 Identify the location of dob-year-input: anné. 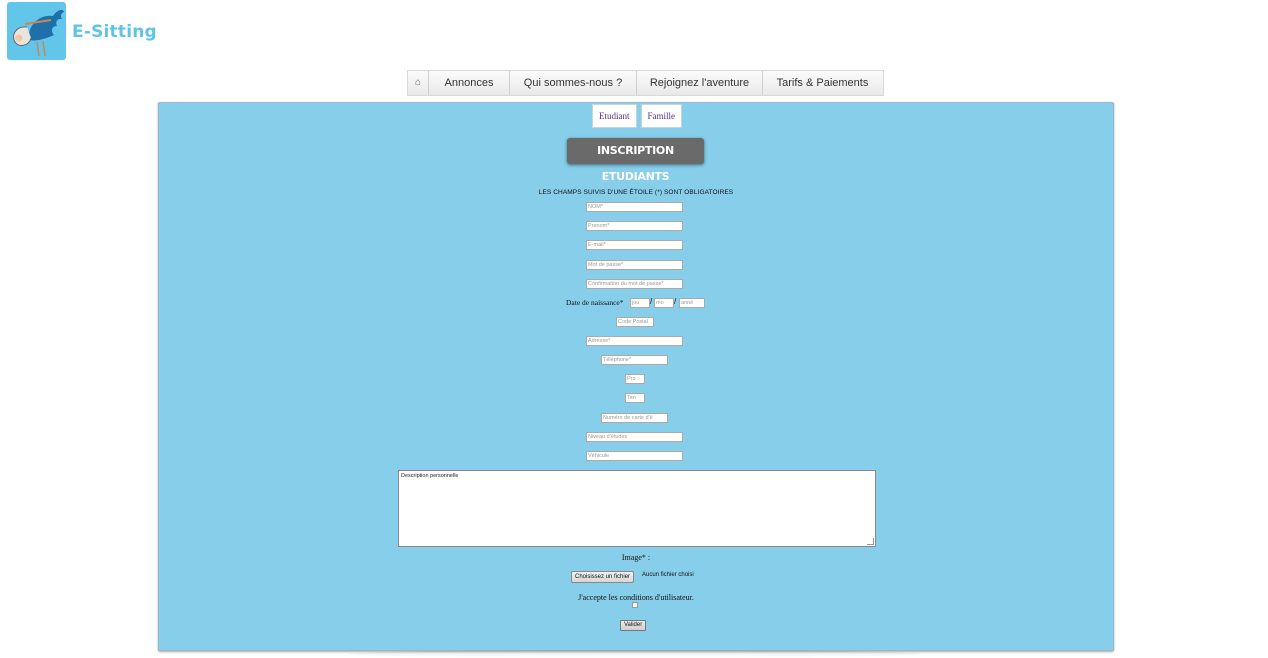
(692, 303).